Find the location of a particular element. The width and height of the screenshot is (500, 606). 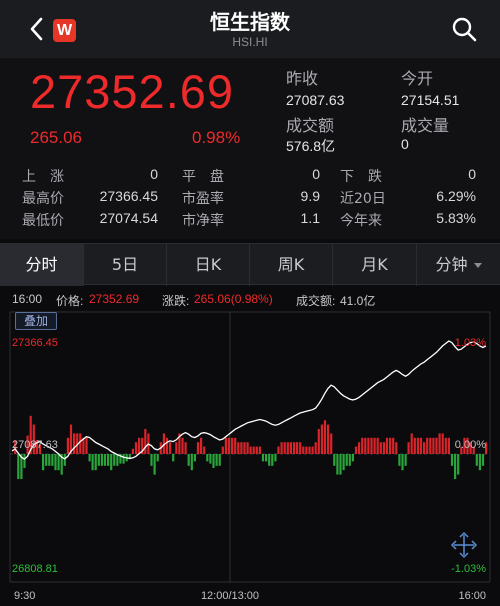

high-value: 27366.45 is located at coordinates (128, 196).